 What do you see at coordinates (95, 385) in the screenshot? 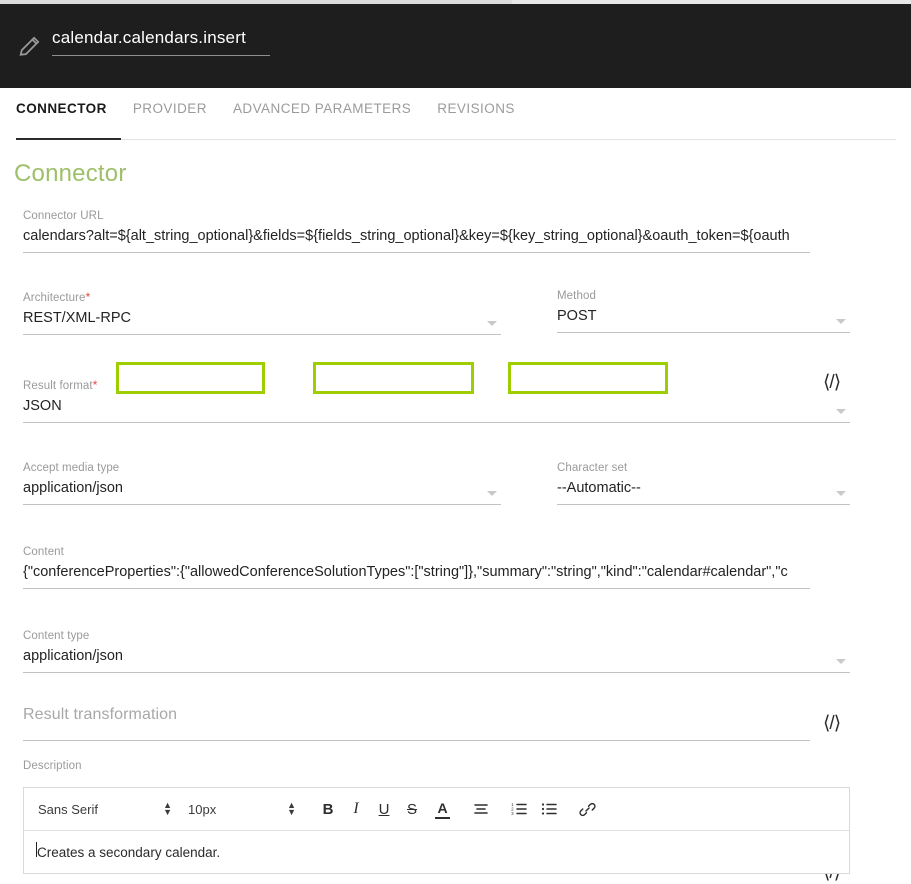
I see `result-format-required-marker: *` at bounding box center [95, 385].